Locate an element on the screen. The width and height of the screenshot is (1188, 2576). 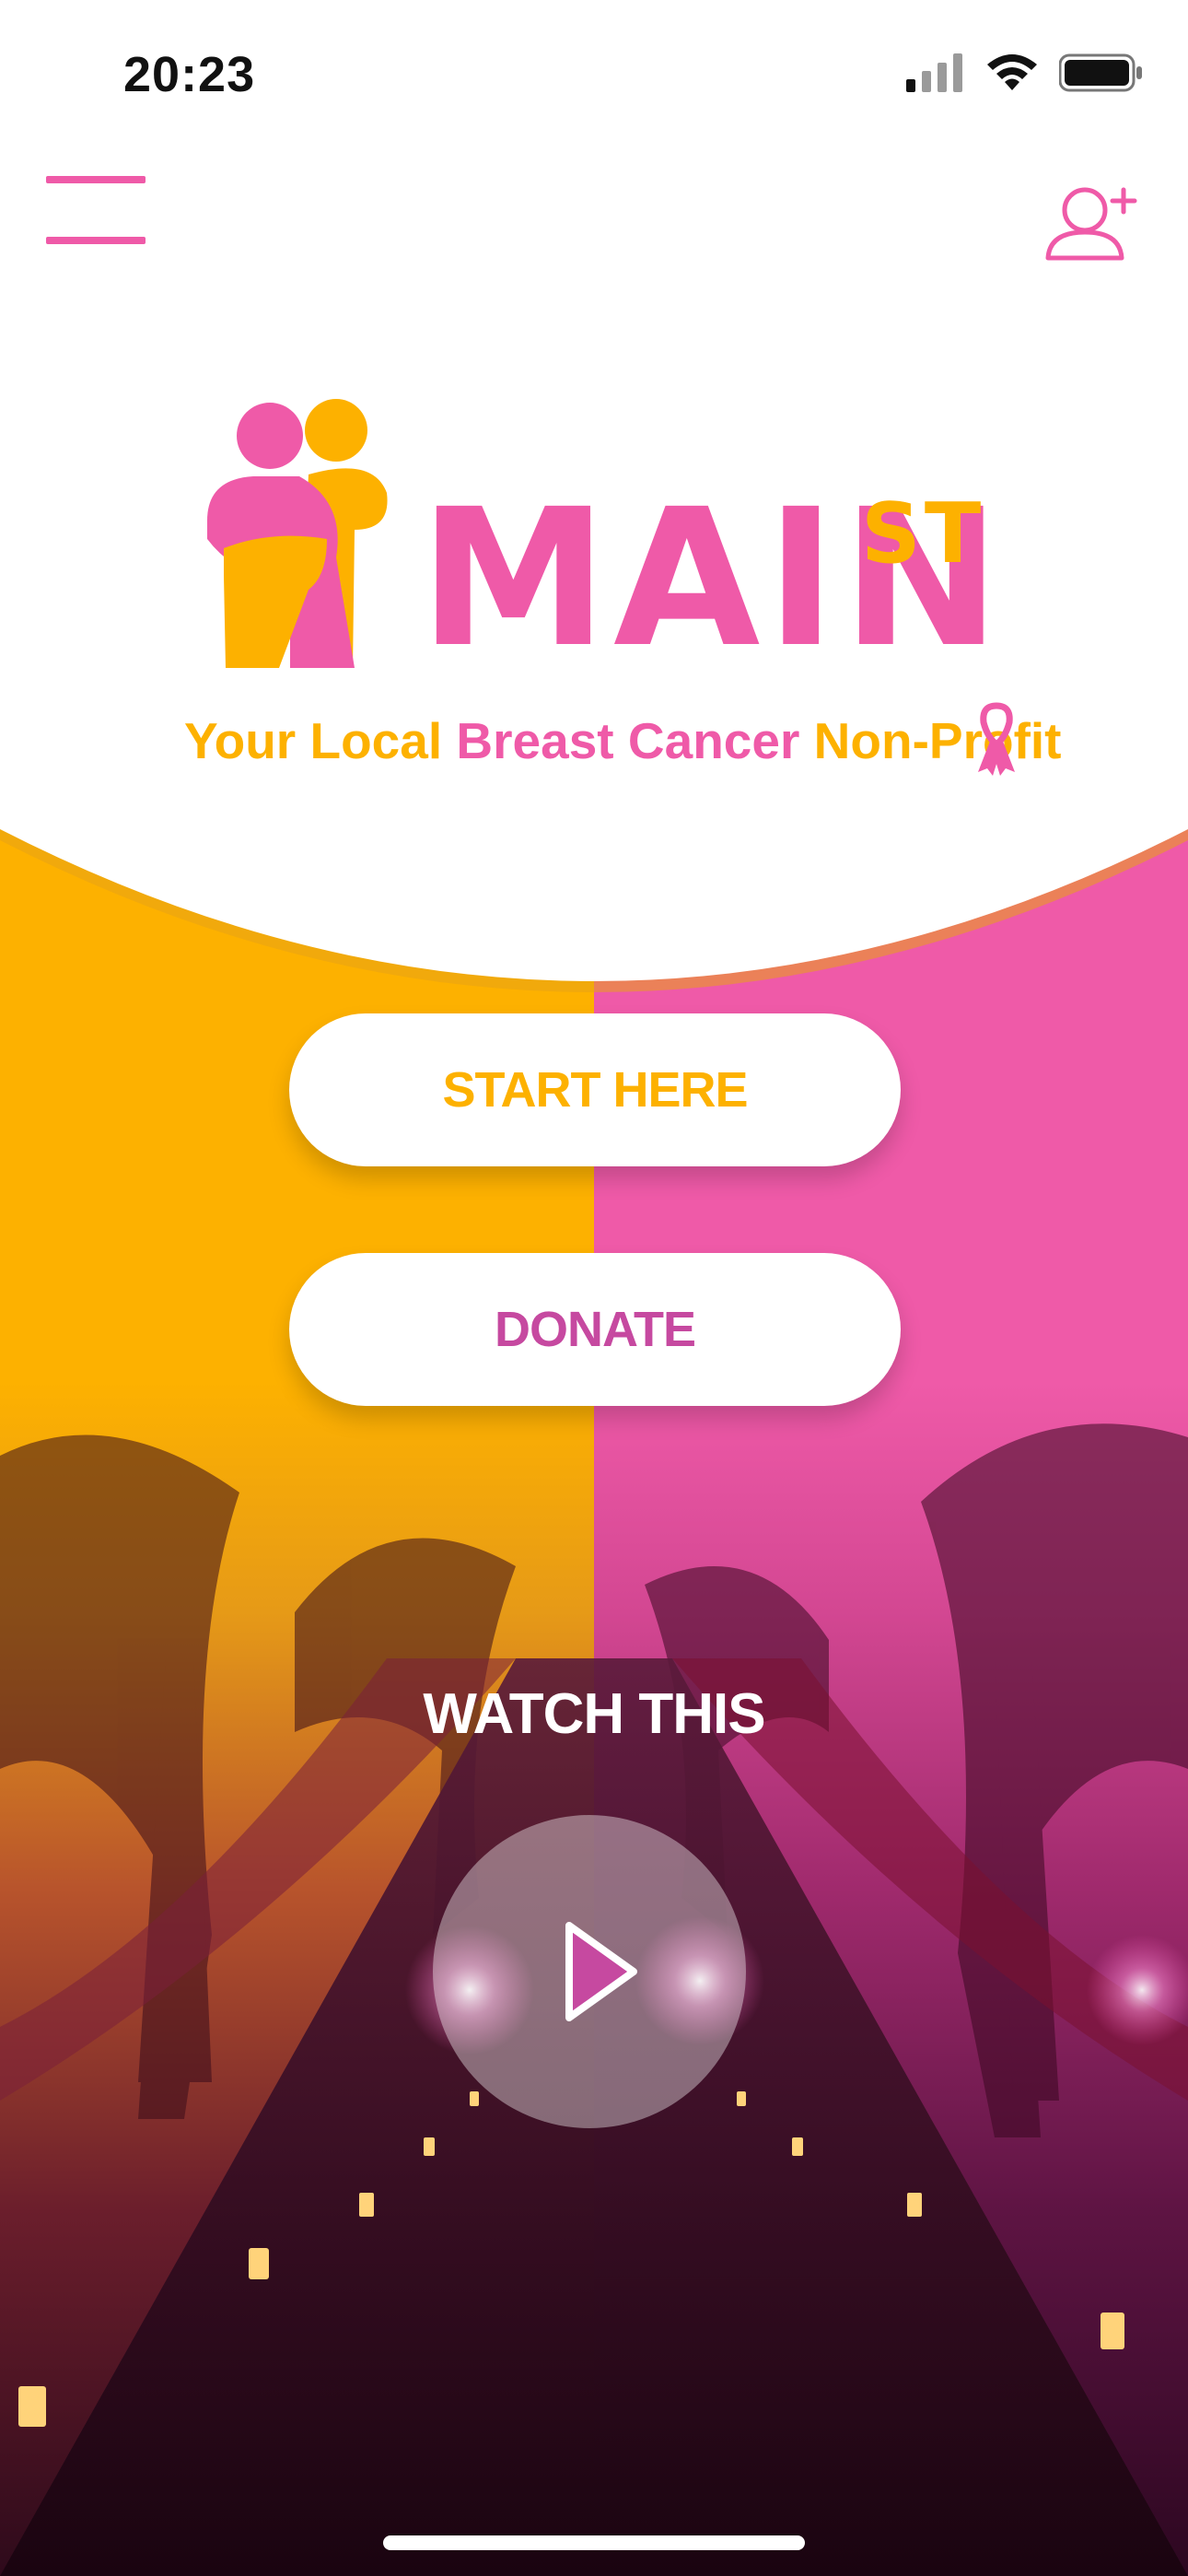
pink-ribbon-icon is located at coordinates (996, 739).